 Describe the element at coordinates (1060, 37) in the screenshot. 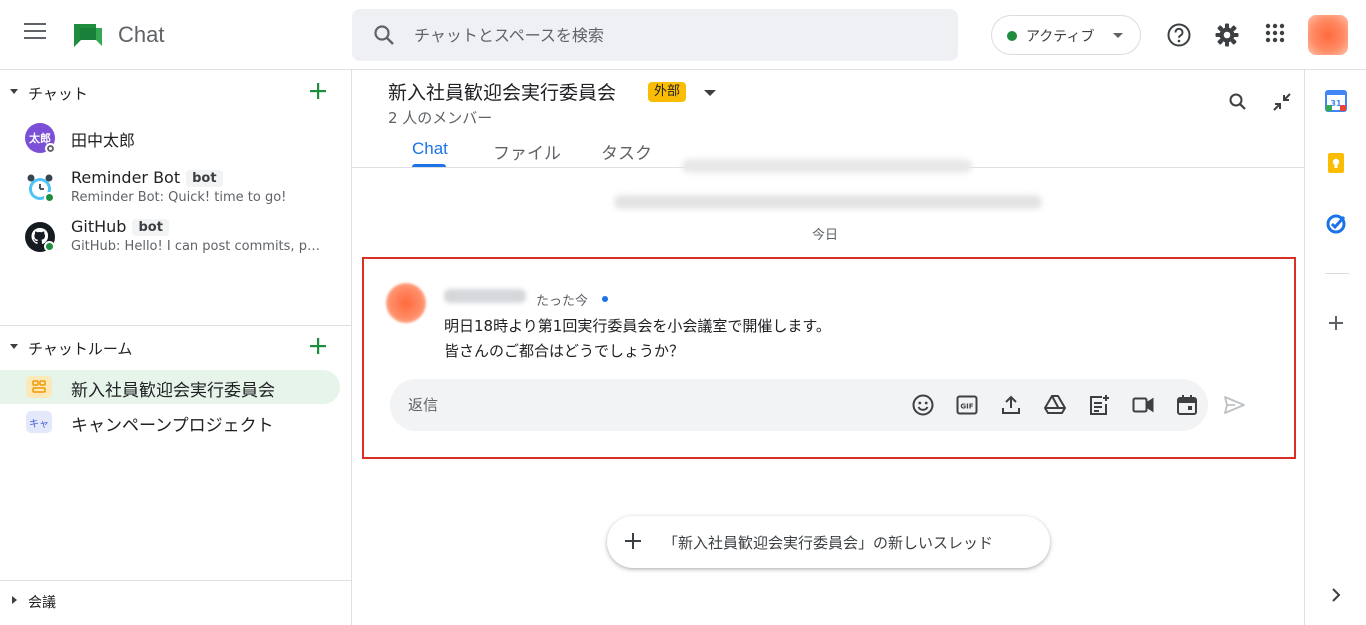

I see `status-label: アクティブ` at that location.